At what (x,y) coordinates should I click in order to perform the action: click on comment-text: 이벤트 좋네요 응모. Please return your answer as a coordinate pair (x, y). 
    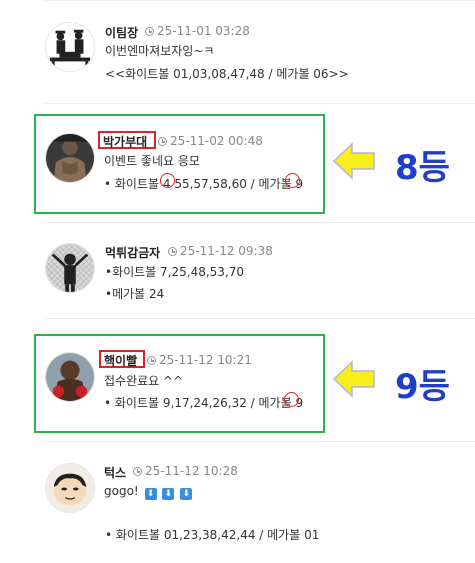
    Looking at the image, I should click on (152, 161).